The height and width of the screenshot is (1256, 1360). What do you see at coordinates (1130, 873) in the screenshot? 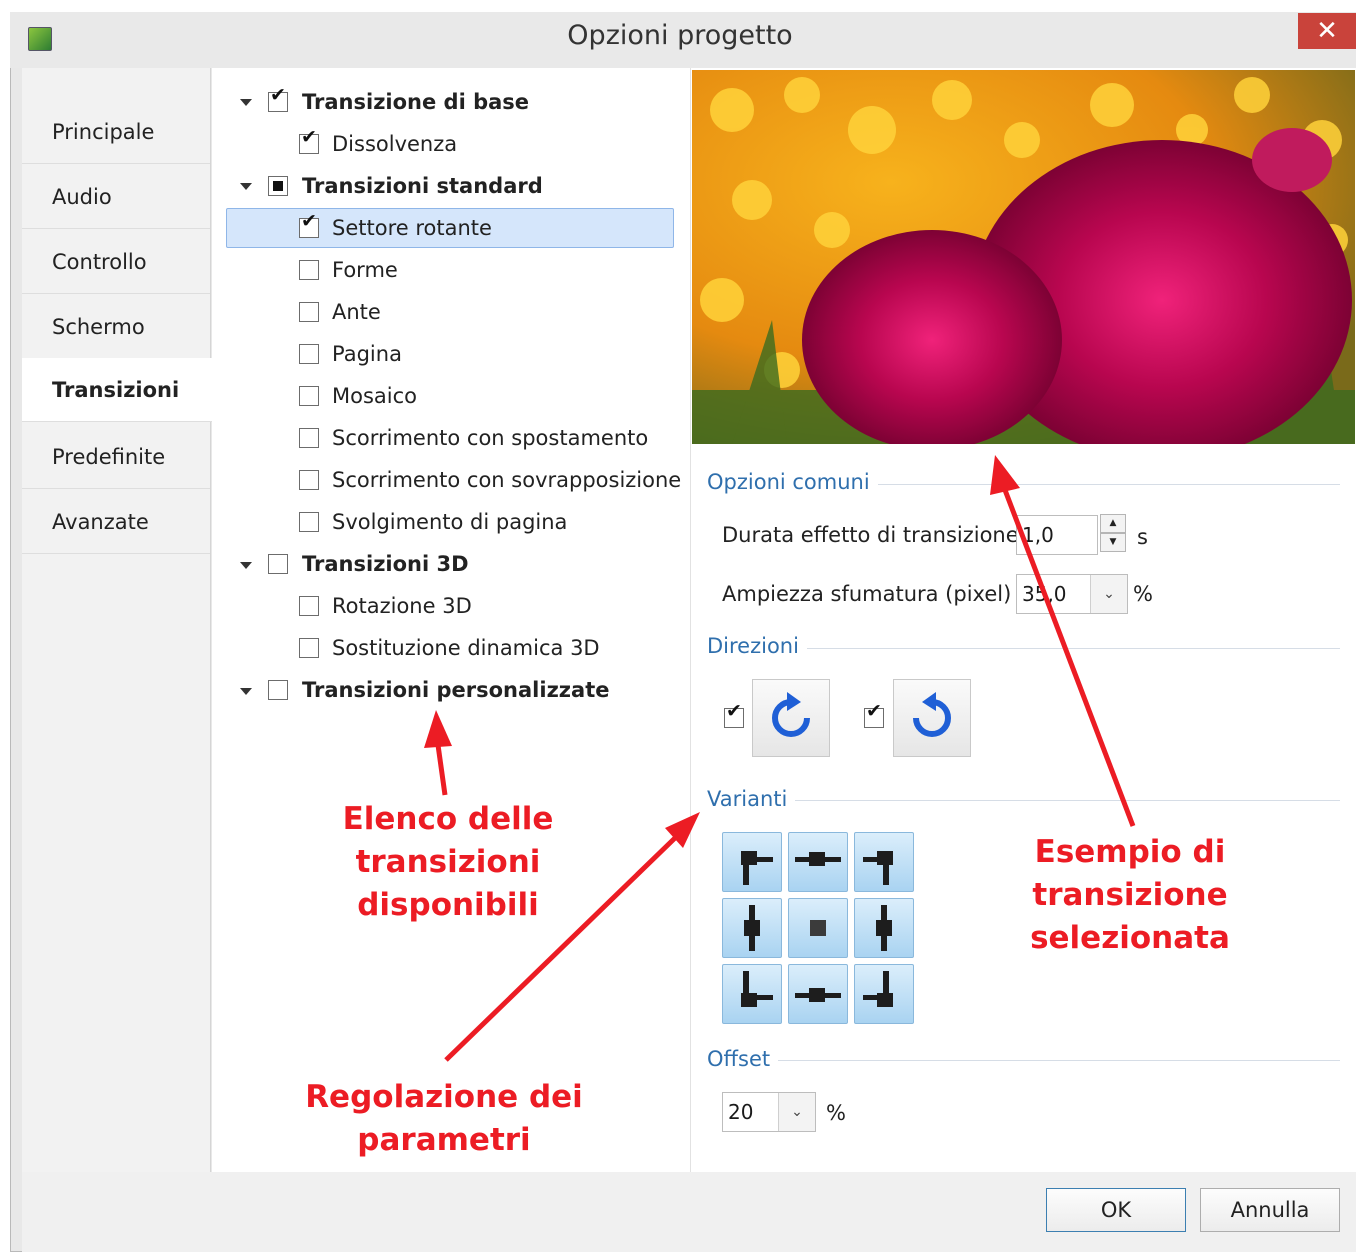
I see `annotation-example-line1: Esempio di transizione` at bounding box center [1130, 873].